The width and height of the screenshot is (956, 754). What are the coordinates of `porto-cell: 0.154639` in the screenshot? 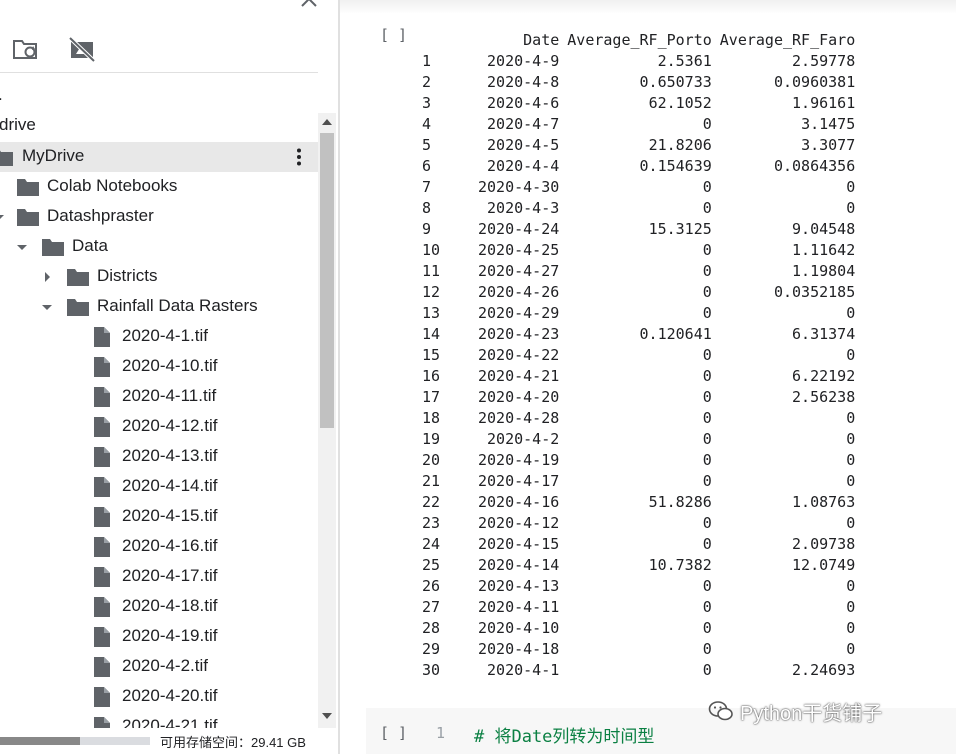 It's located at (675, 166).